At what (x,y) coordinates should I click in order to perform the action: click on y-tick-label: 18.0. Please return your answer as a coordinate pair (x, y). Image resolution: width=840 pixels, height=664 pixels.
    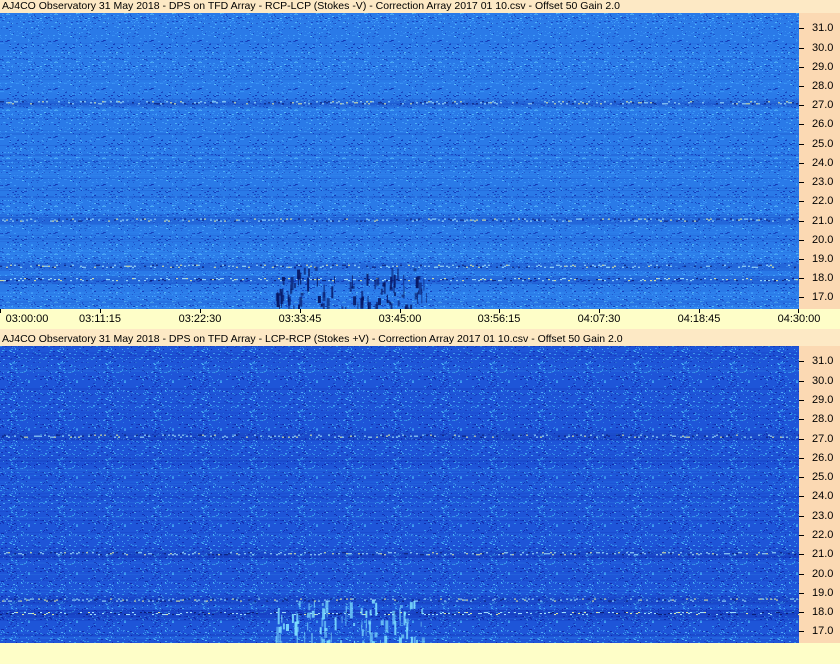
    Looking at the image, I should click on (823, 278).